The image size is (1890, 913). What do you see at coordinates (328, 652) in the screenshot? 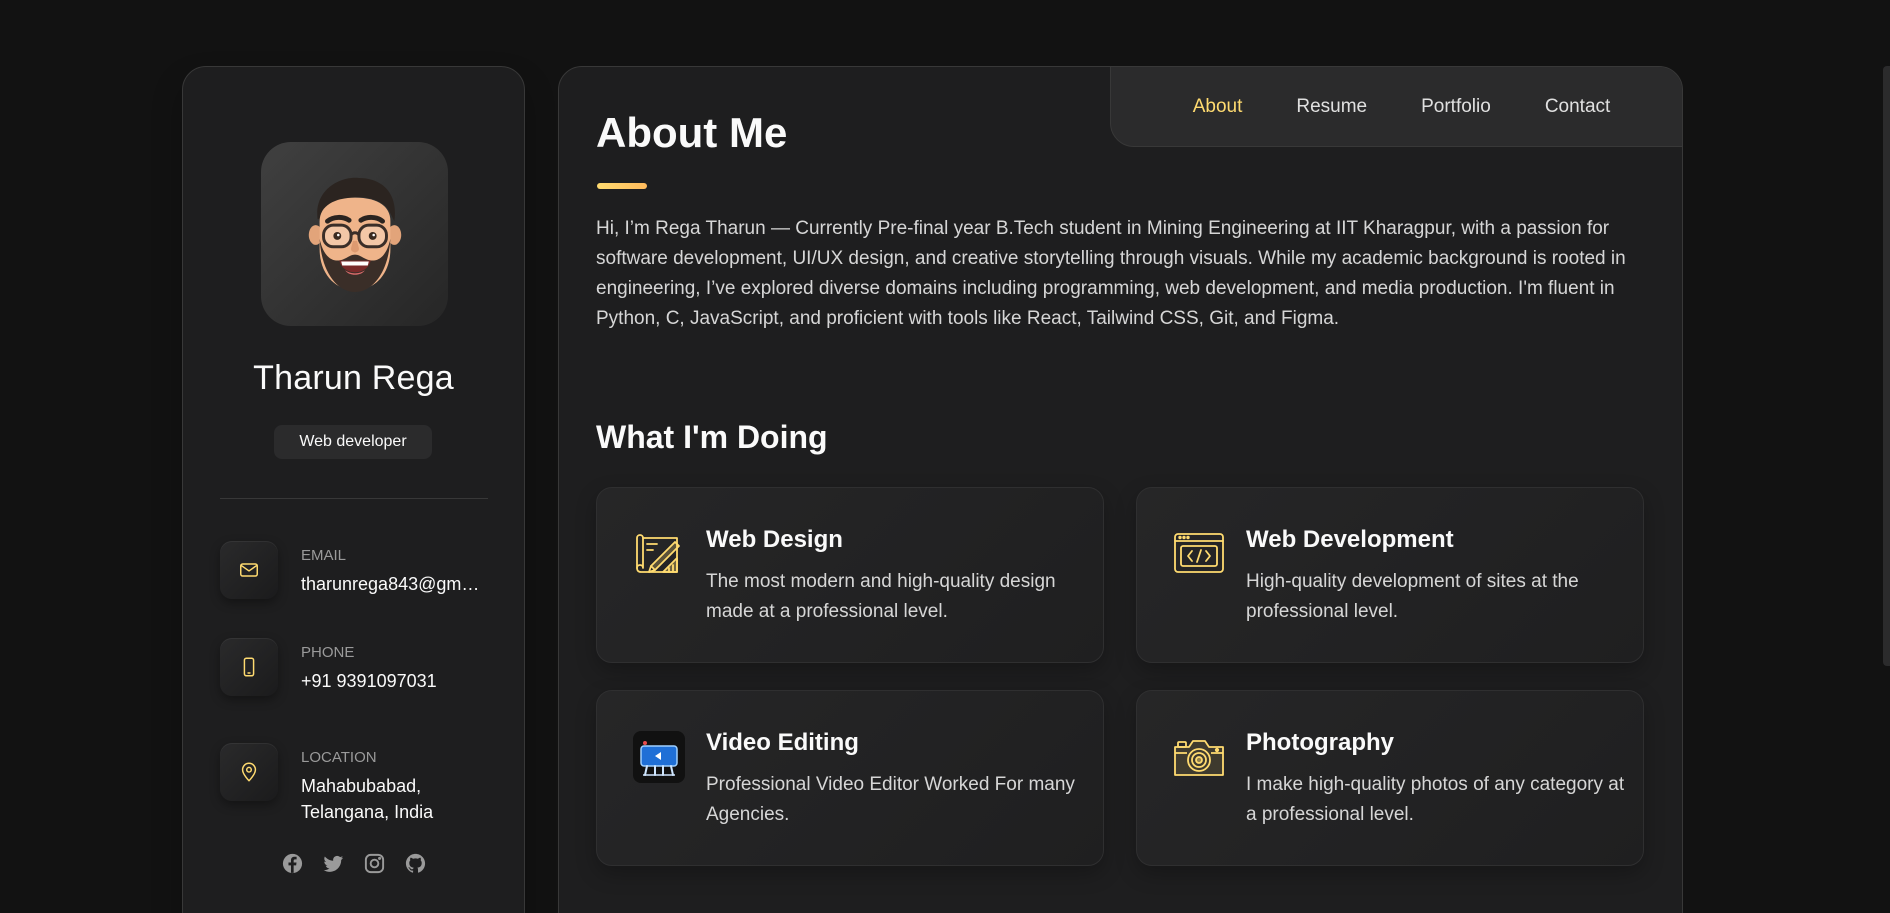
I see `contact-phone-label: Phone` at bounding box center [328, 652].